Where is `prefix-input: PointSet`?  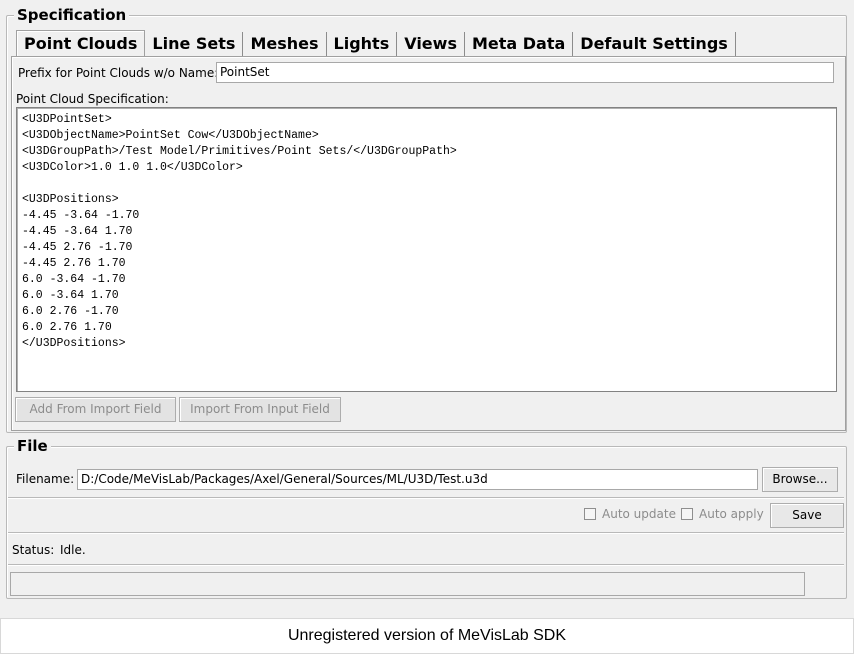 prefix-input: PointSet is located at coordinates (525, 72).